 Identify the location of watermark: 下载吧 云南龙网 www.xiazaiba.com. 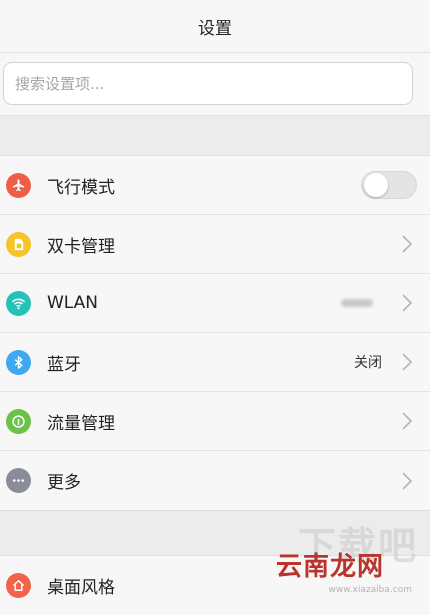
(351, 555).